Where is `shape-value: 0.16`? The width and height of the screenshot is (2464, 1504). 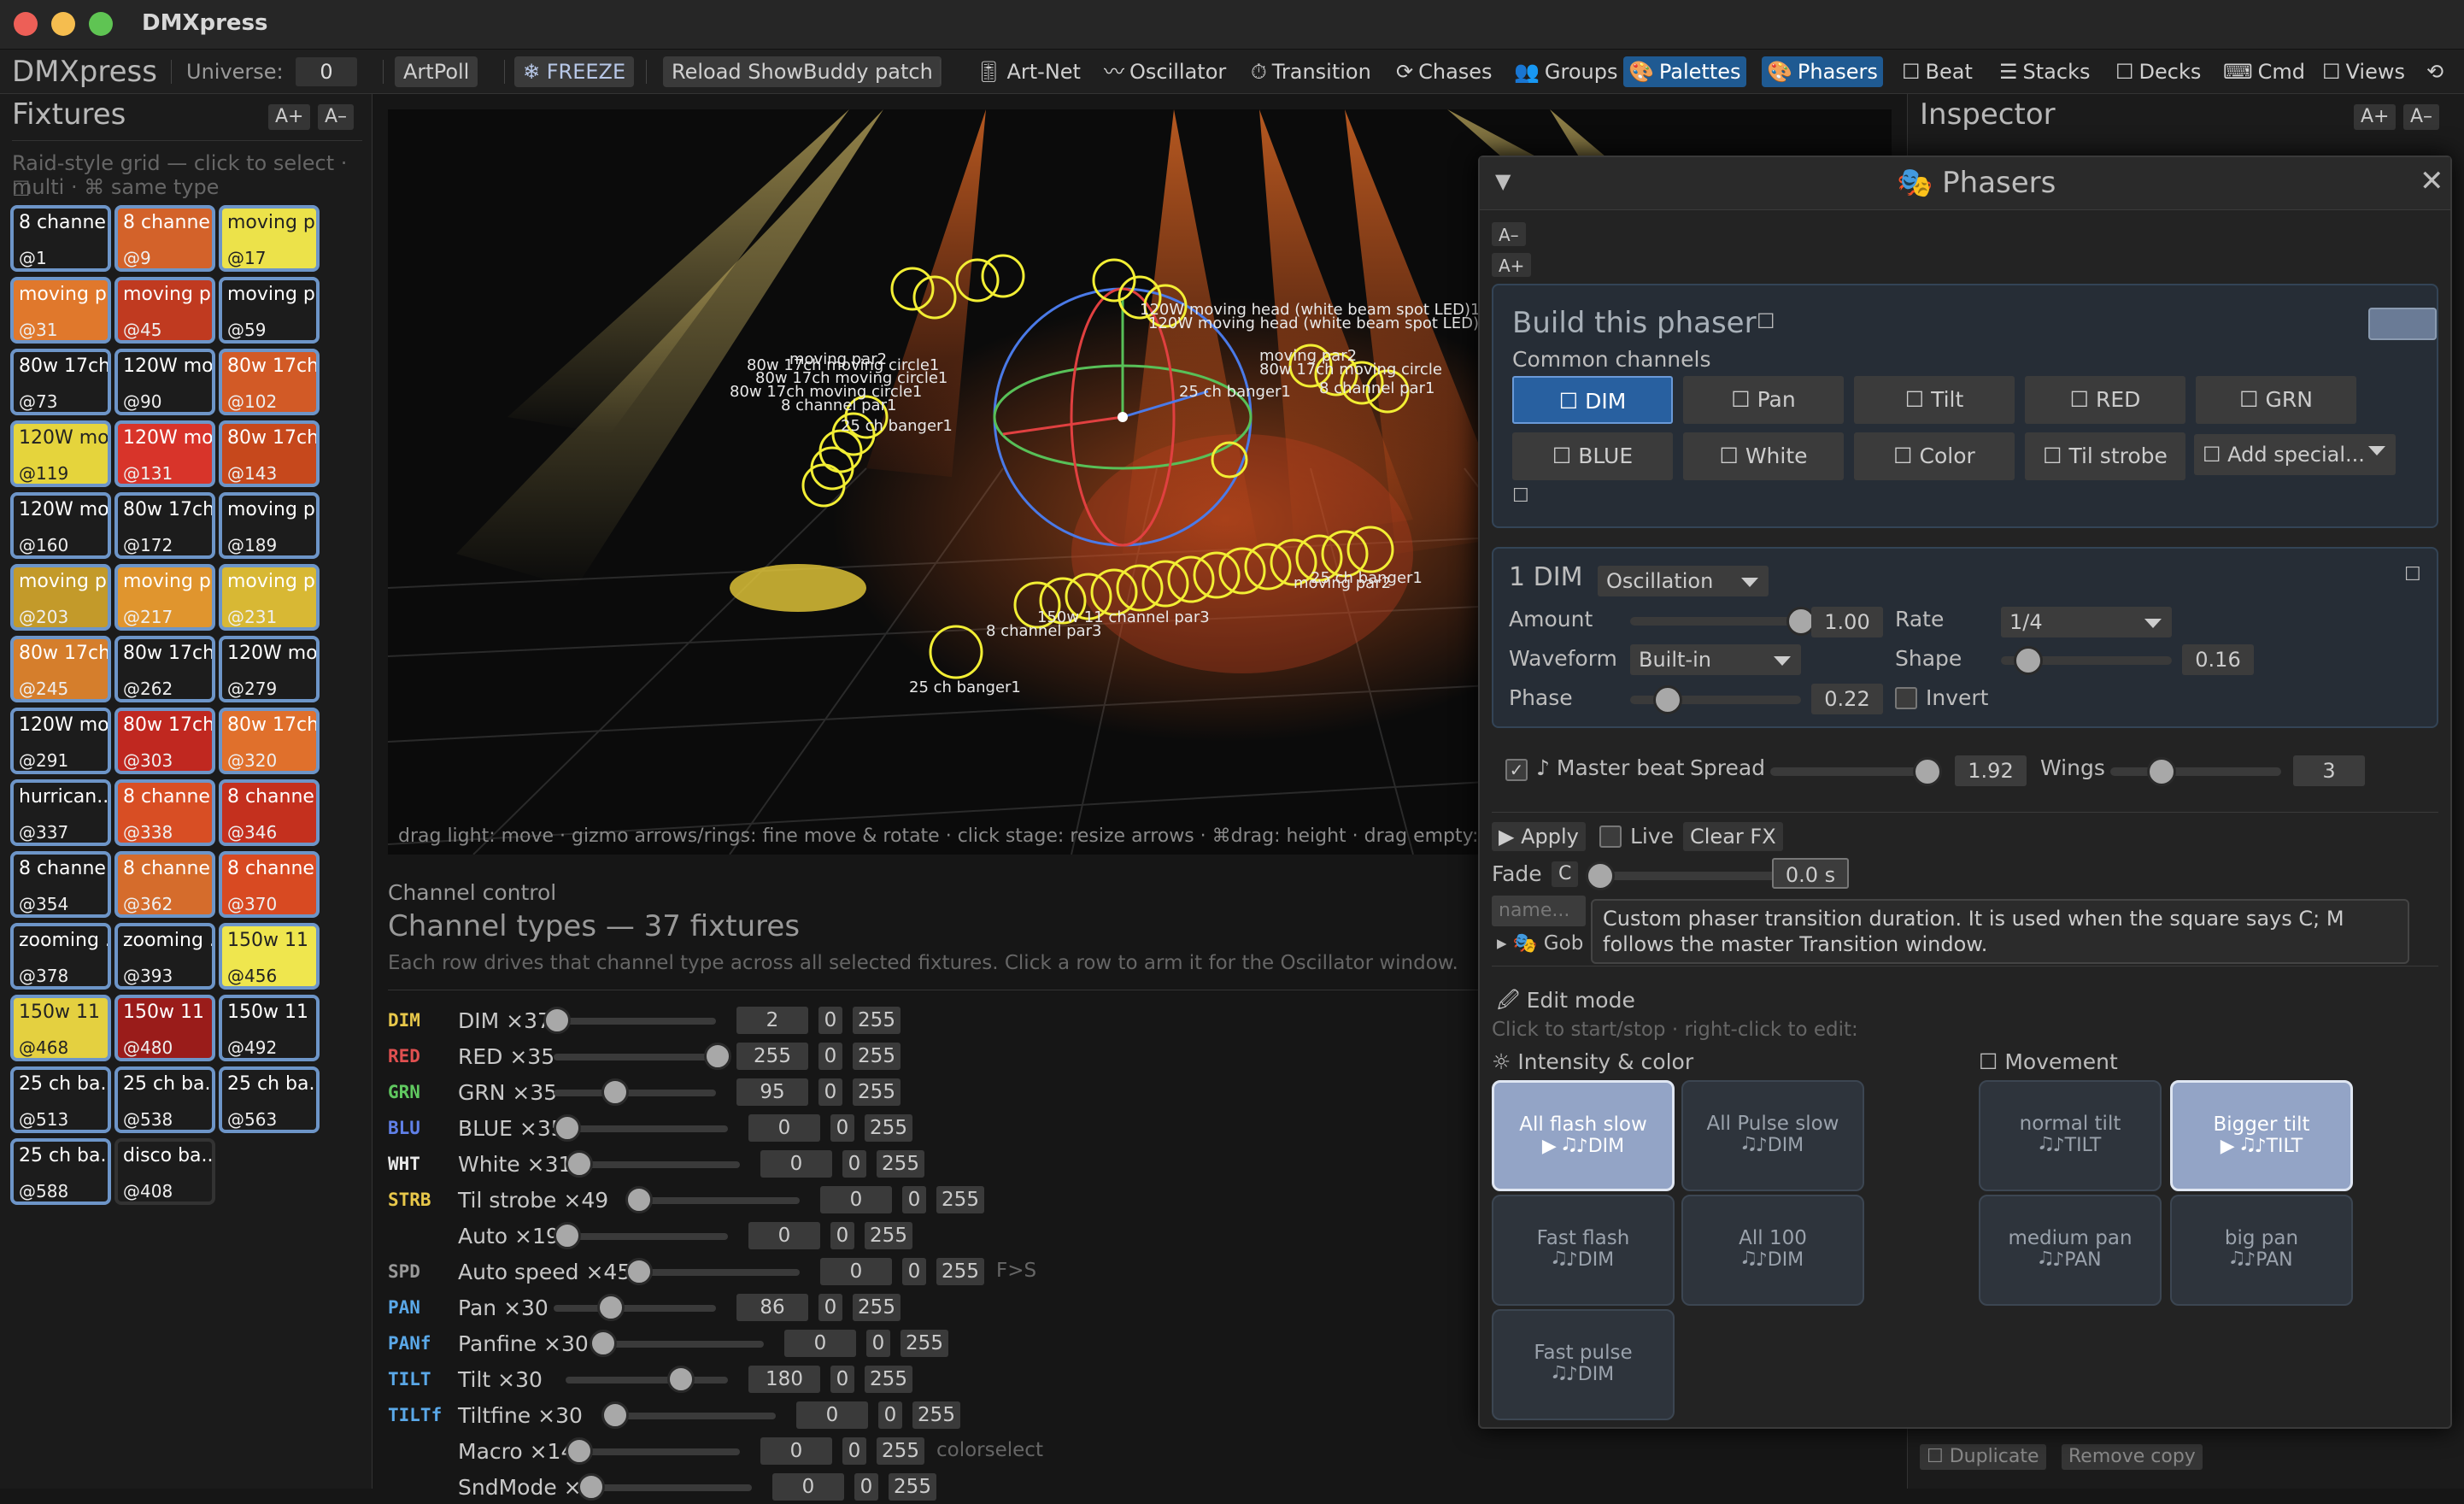
shape-value: 0.16 is located at coordinates (2218, 659).